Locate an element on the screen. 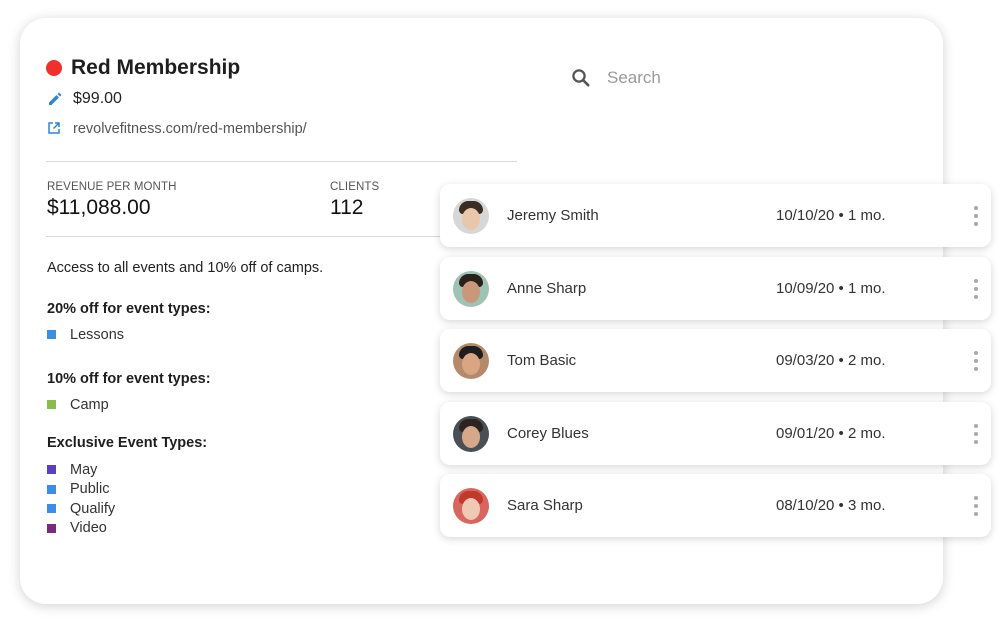  event-type-label: May is located at coordinates (84, 469).